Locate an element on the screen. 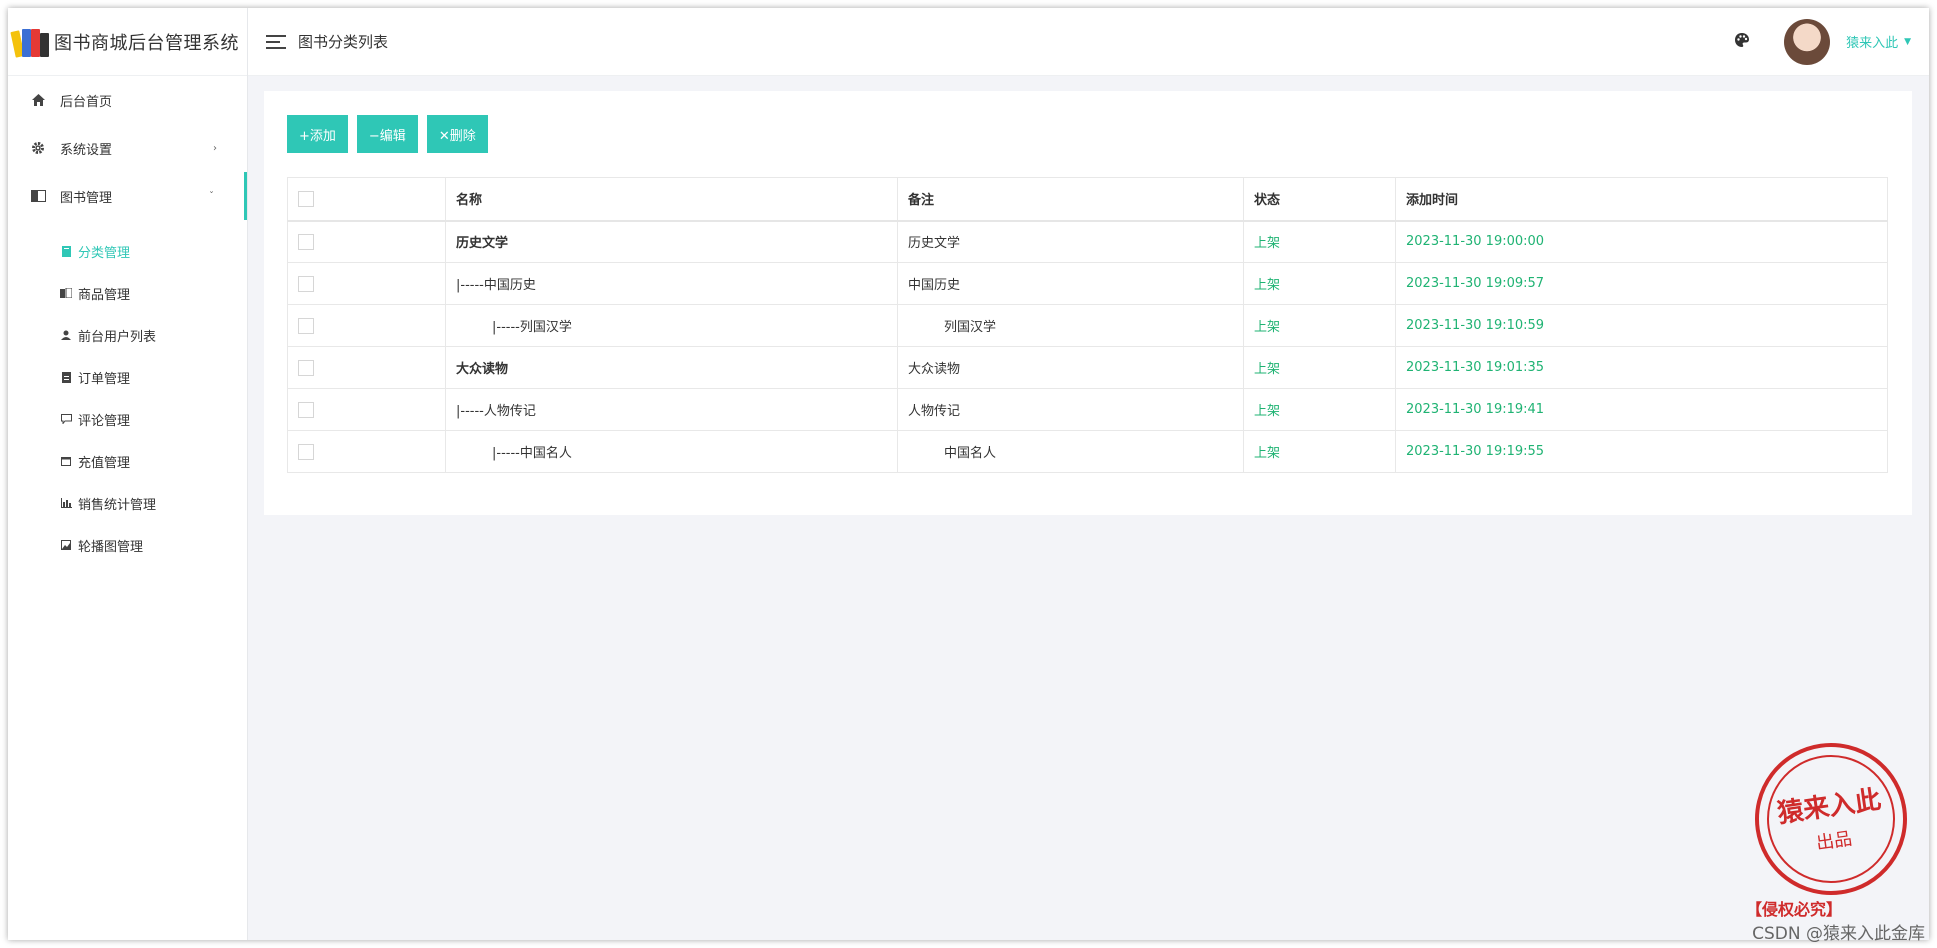 This screenshot has width=1937, height=948. sidebar-subitem-category: 分类管理 is located at coordinates (127, 251).